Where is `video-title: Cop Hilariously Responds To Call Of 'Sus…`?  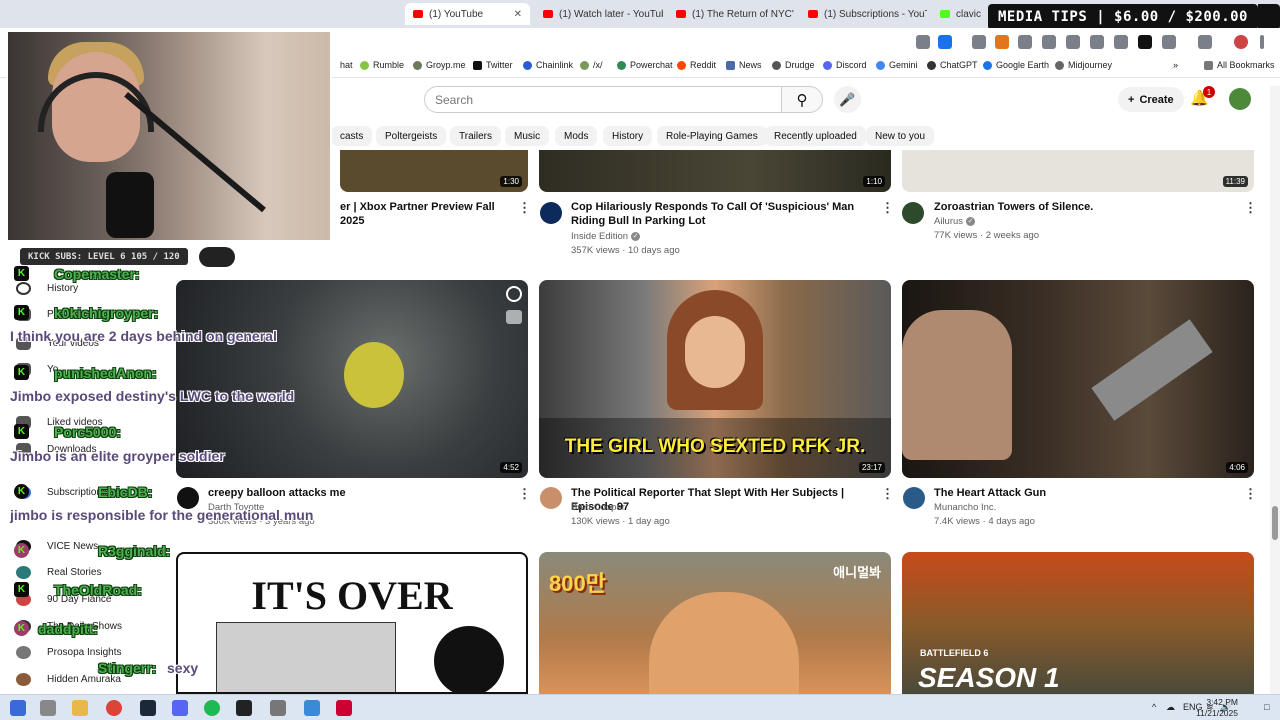
video-title: Cop Hilariously Responds To Call Of 'Sus… is located at coordinates (721, 214).